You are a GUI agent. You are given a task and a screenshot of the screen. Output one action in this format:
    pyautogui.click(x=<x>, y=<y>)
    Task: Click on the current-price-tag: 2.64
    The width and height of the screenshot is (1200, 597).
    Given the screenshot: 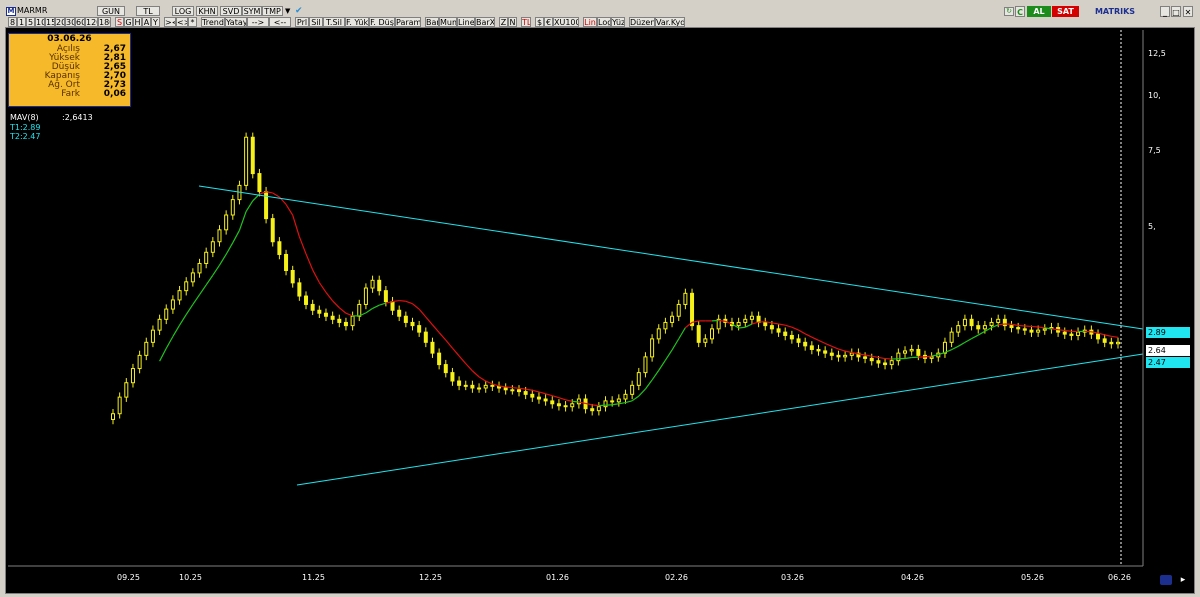 What is the action you would take?
    pyautogui.click(x=1168, y=350)
    